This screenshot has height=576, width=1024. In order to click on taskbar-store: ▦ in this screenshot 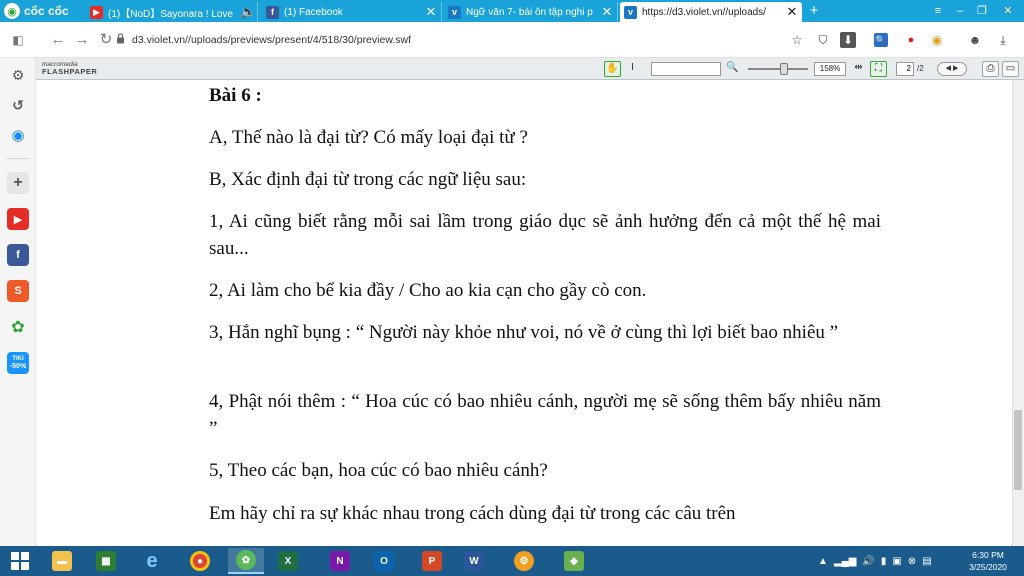, I will do `click(106, 561)`.